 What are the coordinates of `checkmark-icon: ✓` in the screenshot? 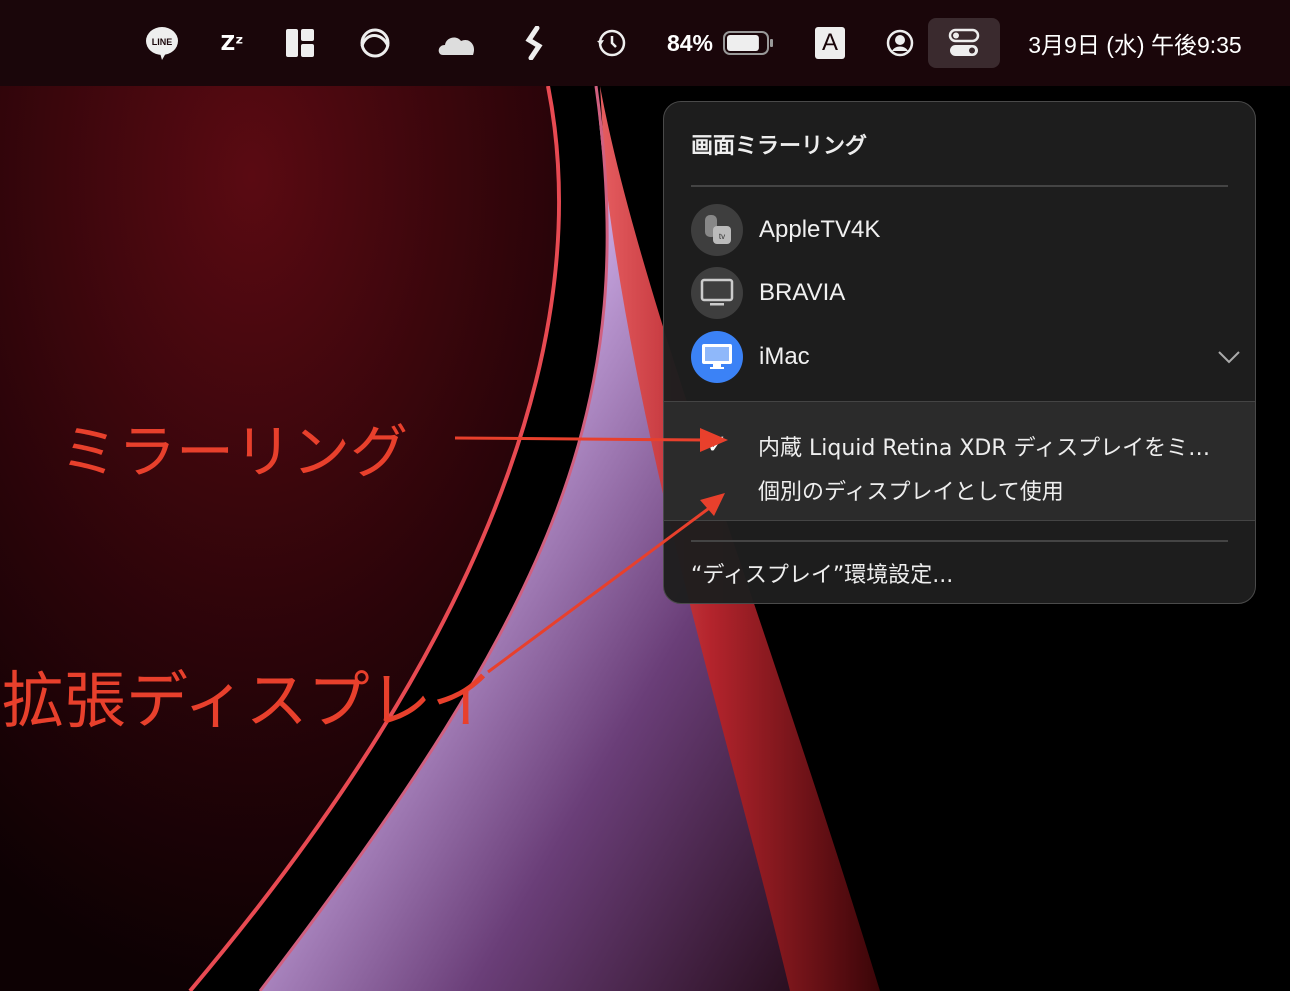 It's located at (717, 445).